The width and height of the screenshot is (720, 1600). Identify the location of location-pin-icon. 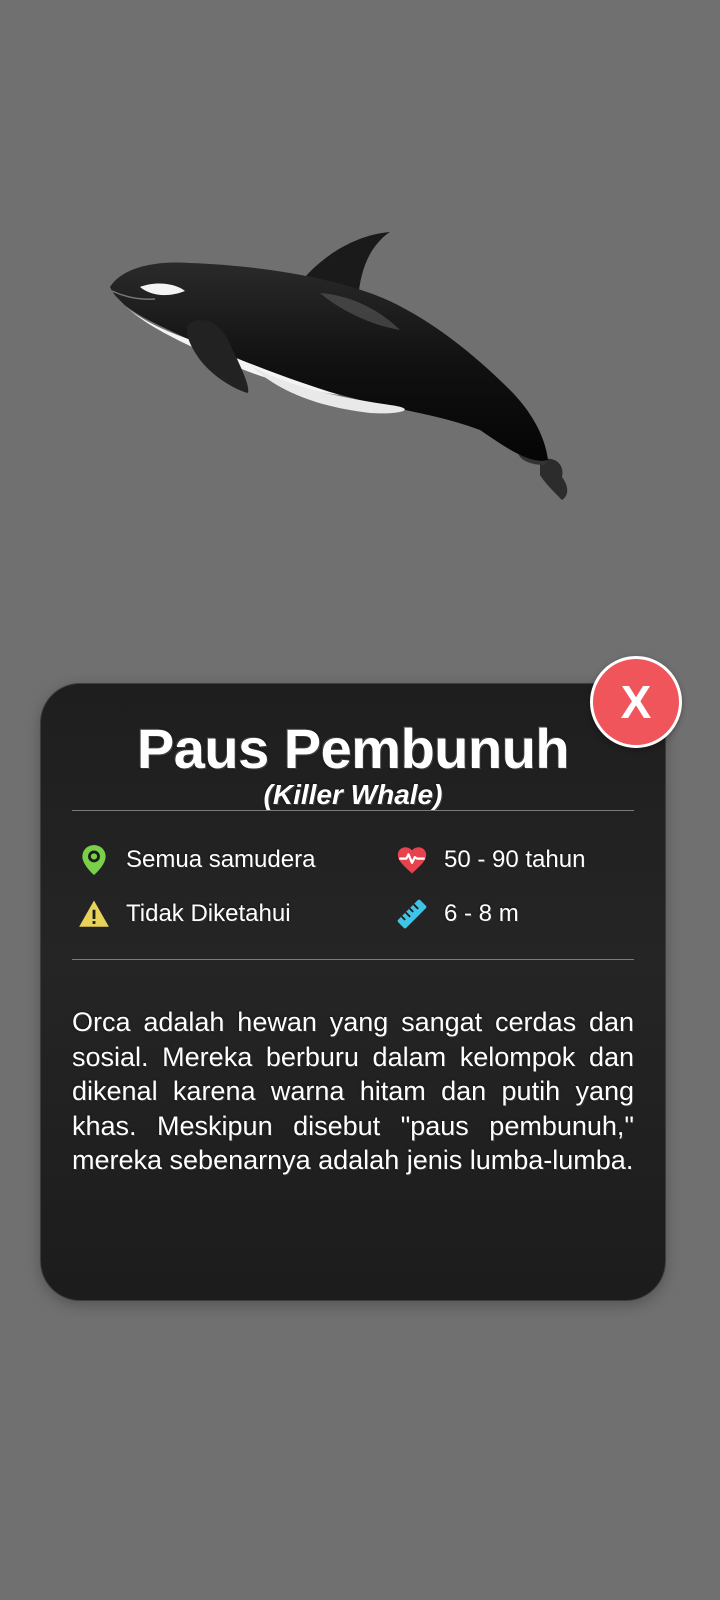
(94, 860).